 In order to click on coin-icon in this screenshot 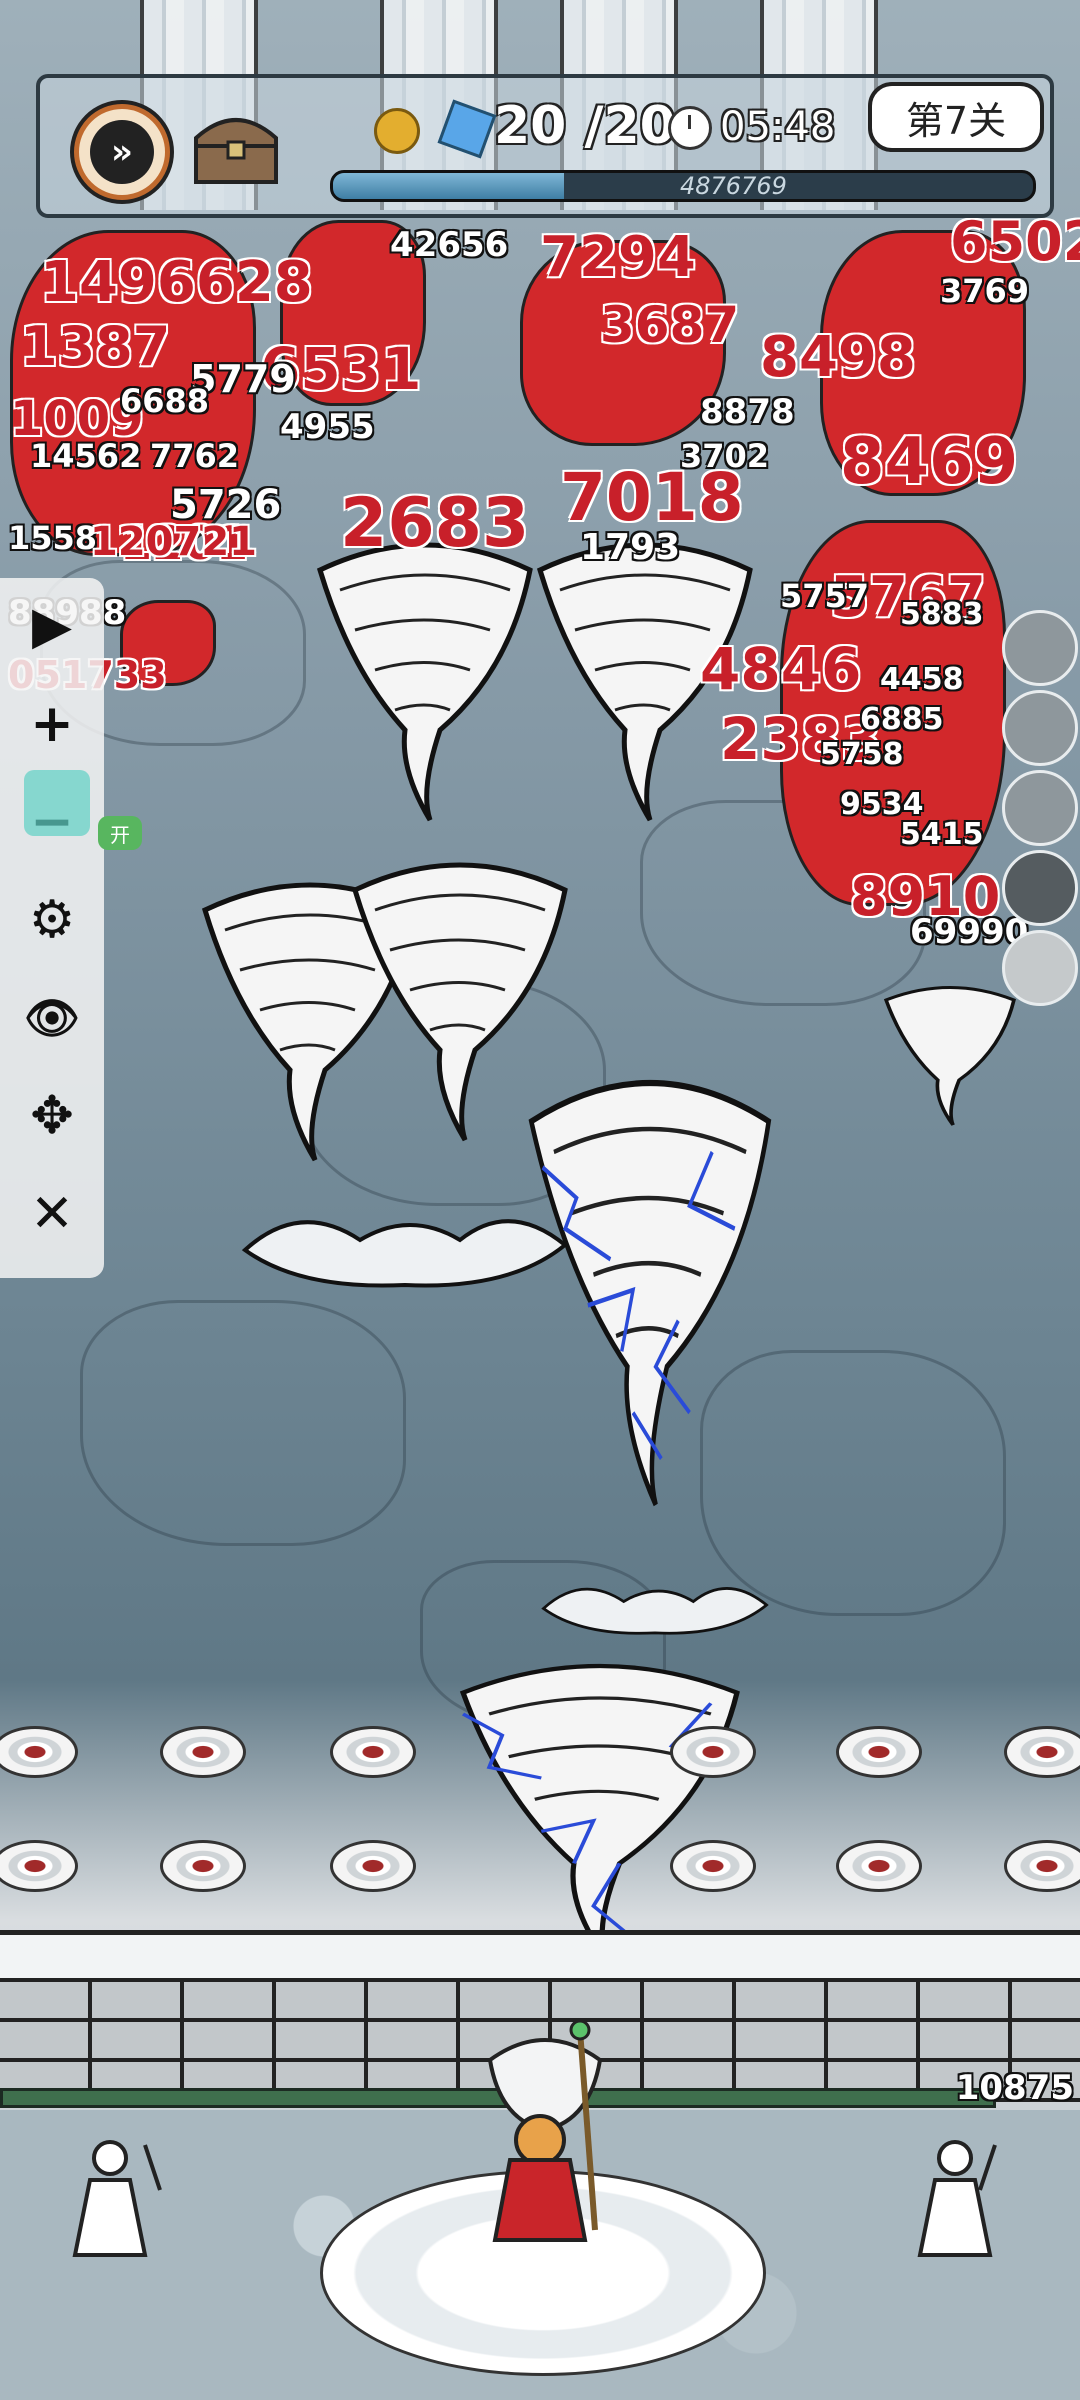, I will do `click(397, 131)`.